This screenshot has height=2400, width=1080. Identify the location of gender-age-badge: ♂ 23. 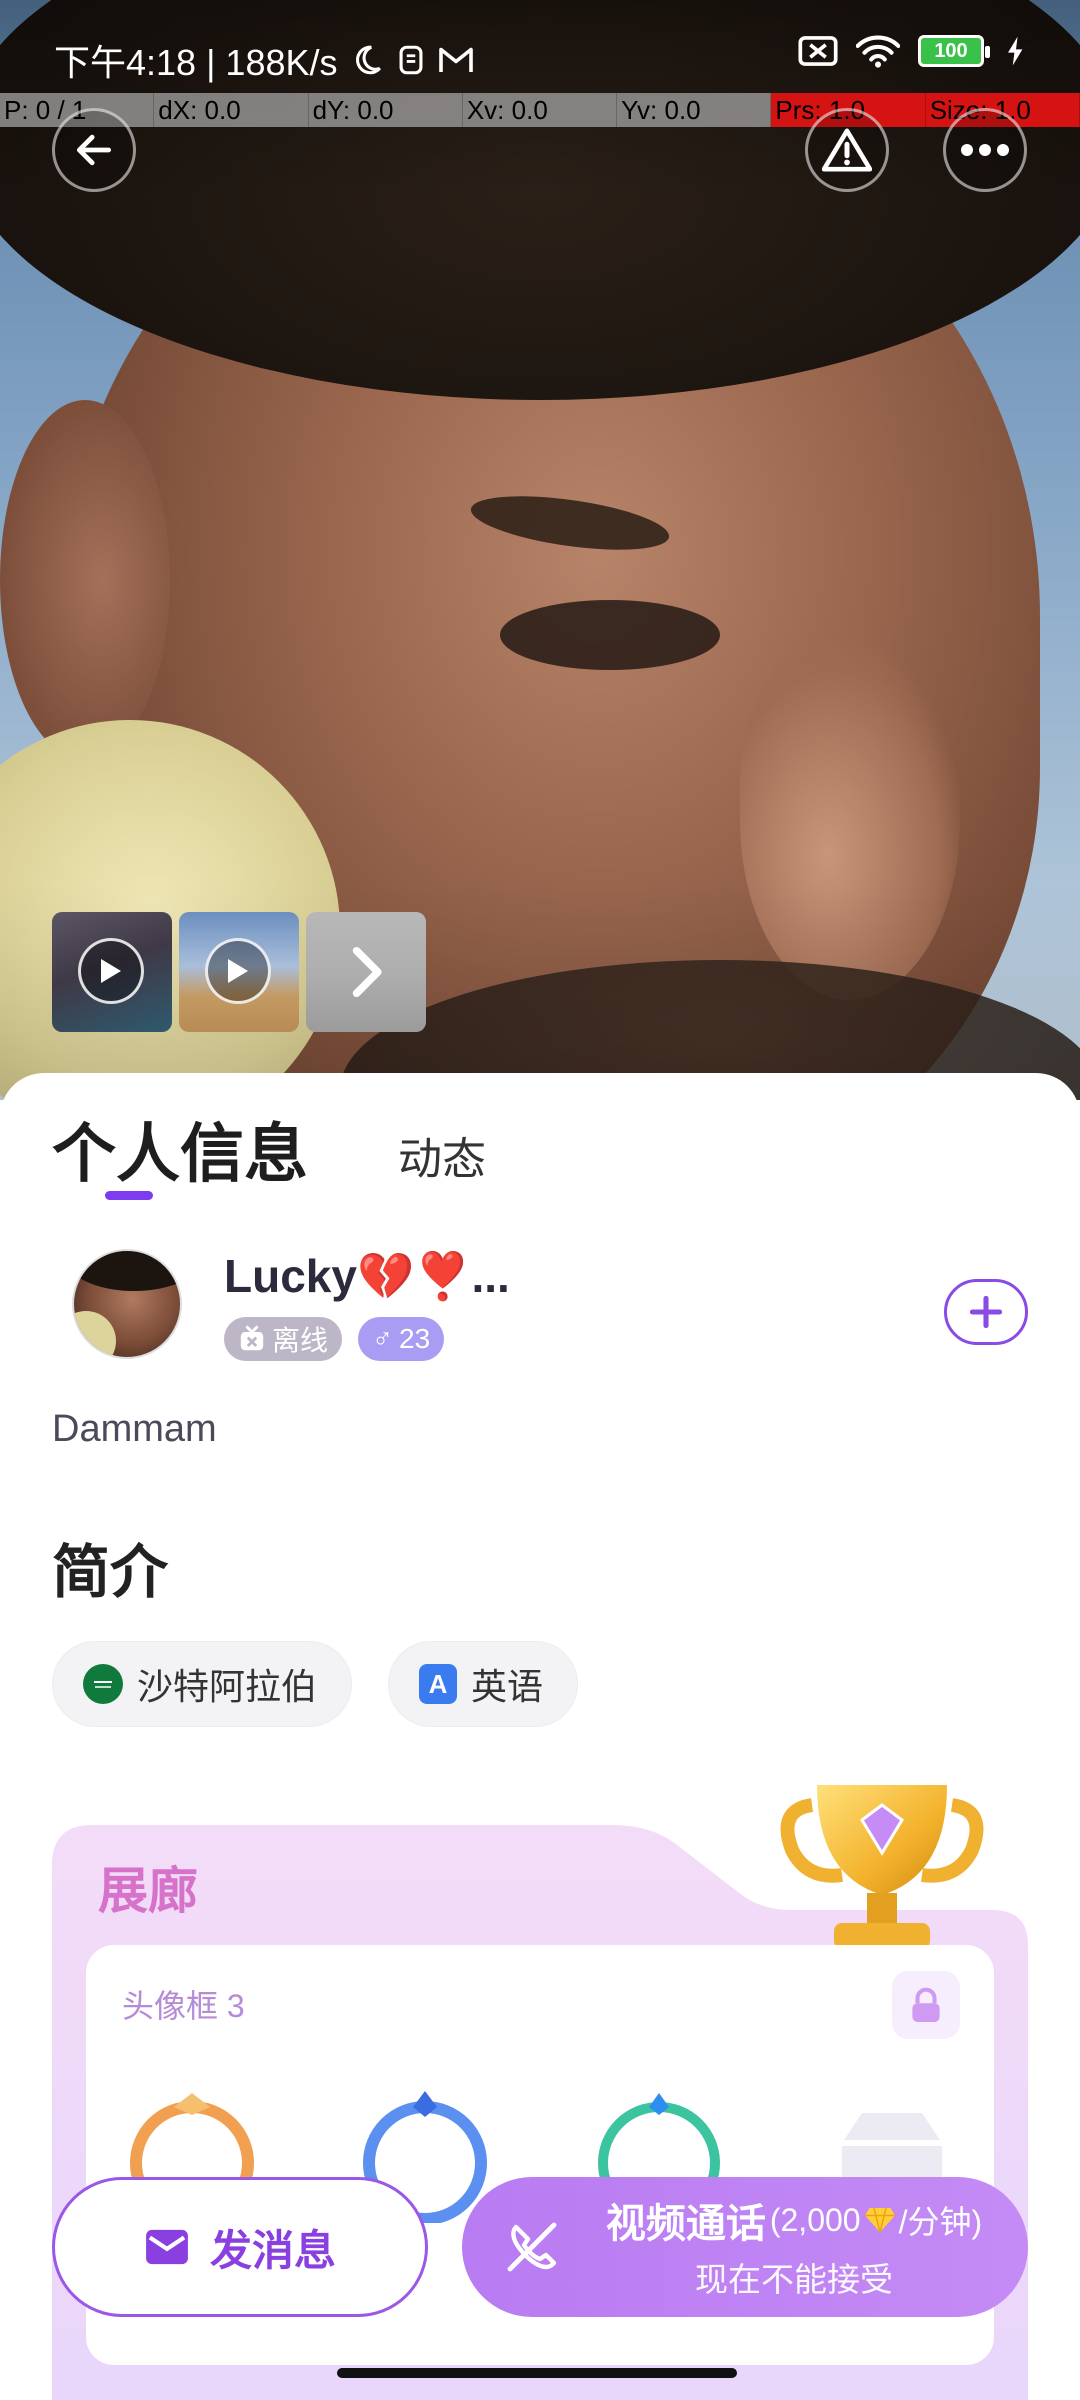
(401, 1339).